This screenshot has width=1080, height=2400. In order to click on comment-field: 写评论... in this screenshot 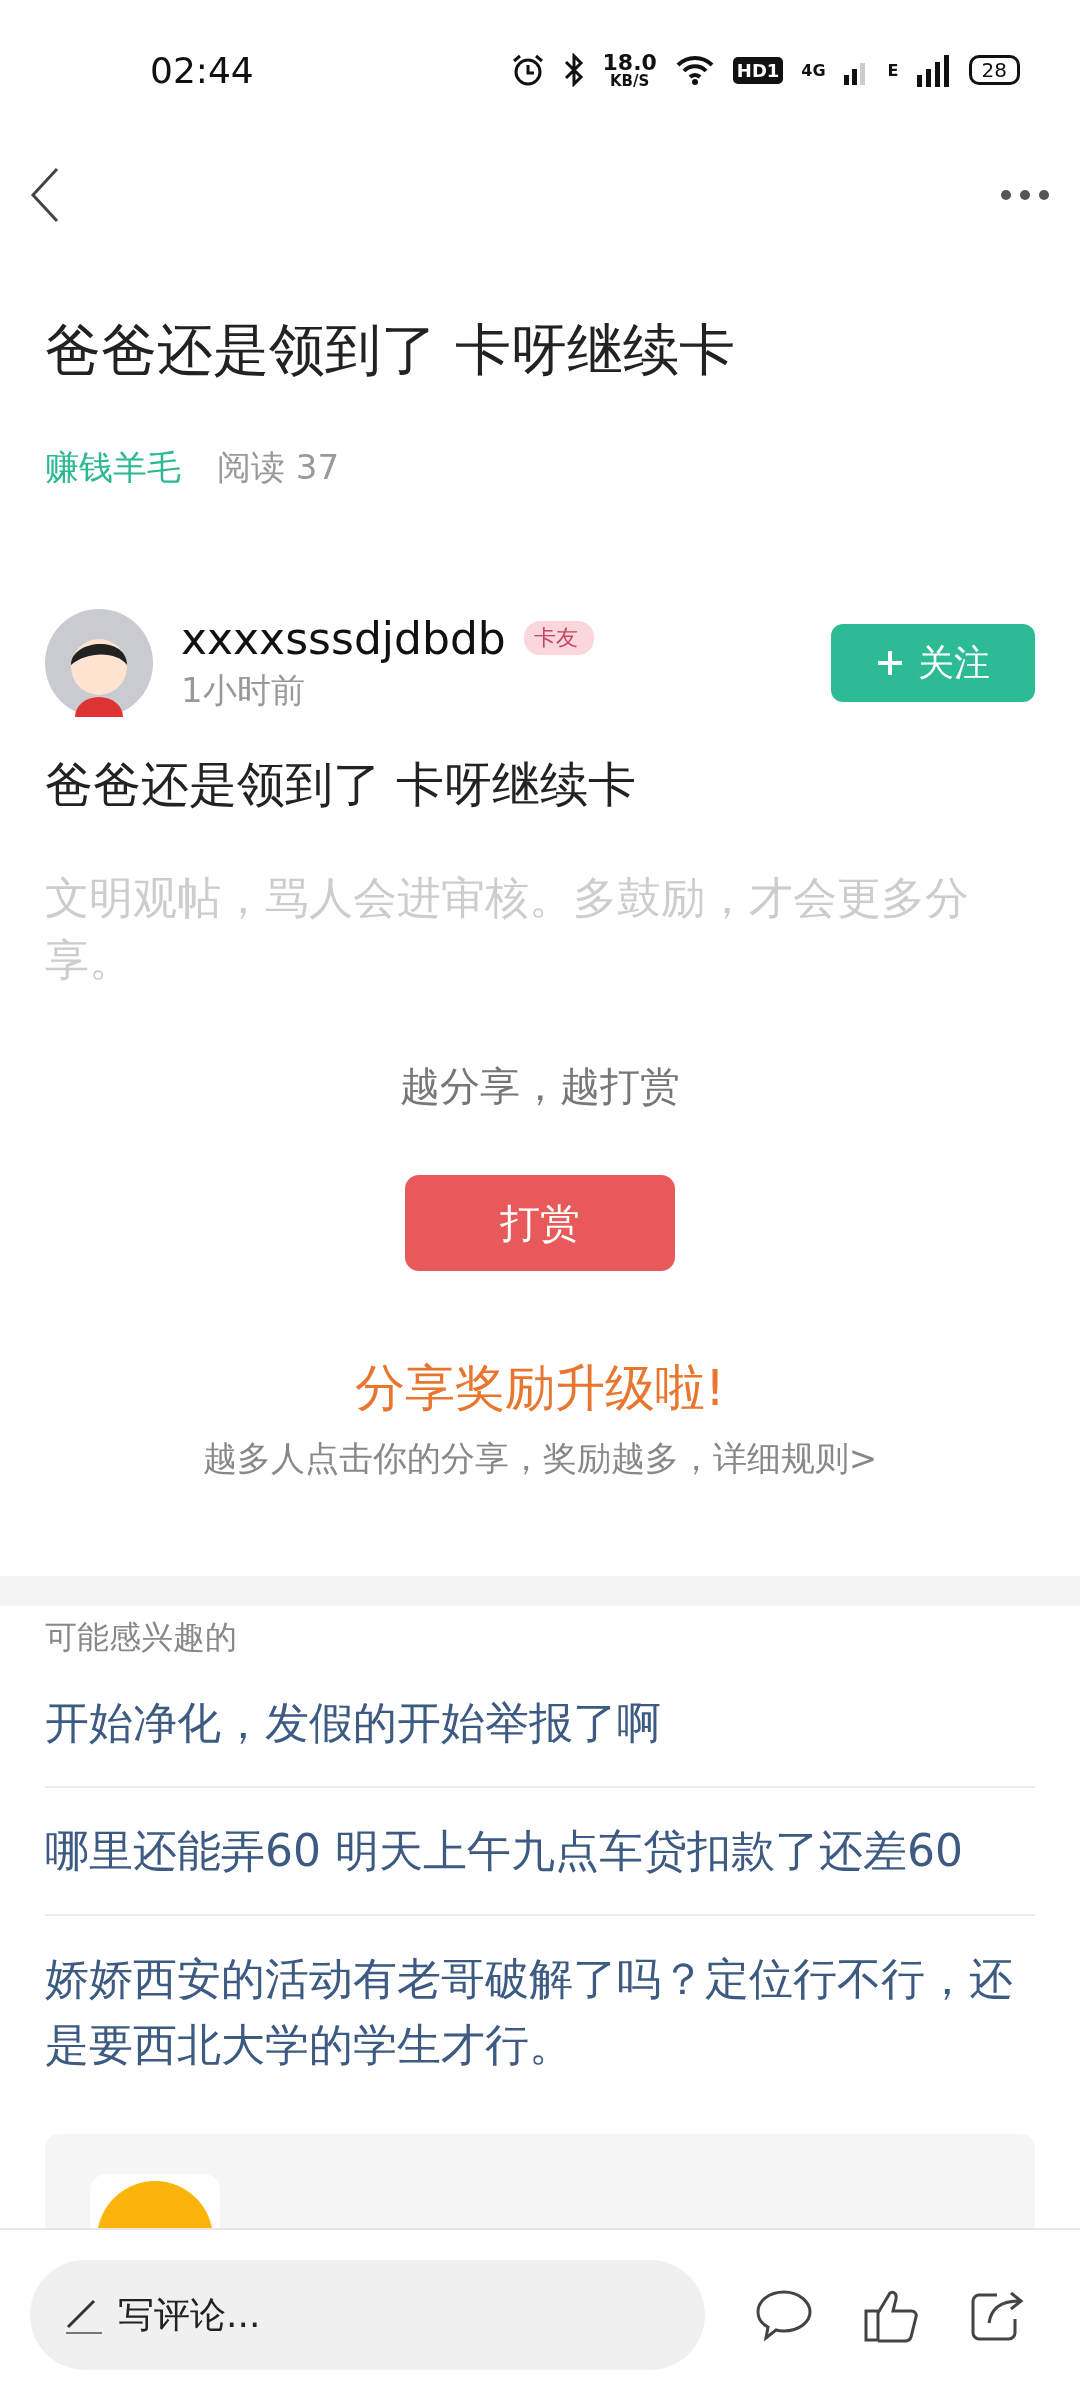, I will do `click(367, 2315)`.